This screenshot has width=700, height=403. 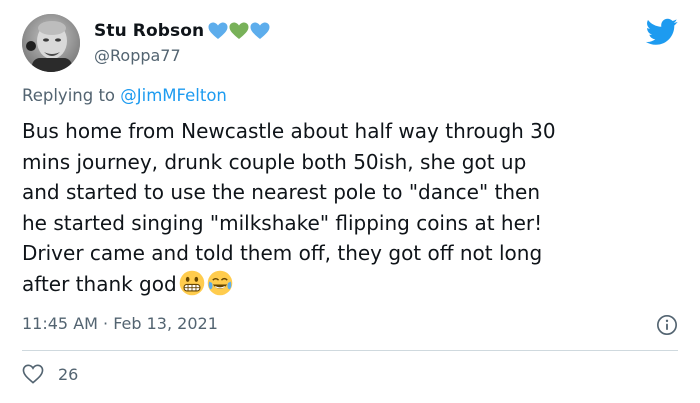 What do you see at coordinates (667, 325) in the screenshot?
I see `info-icon` at bounding box center [667, 325].